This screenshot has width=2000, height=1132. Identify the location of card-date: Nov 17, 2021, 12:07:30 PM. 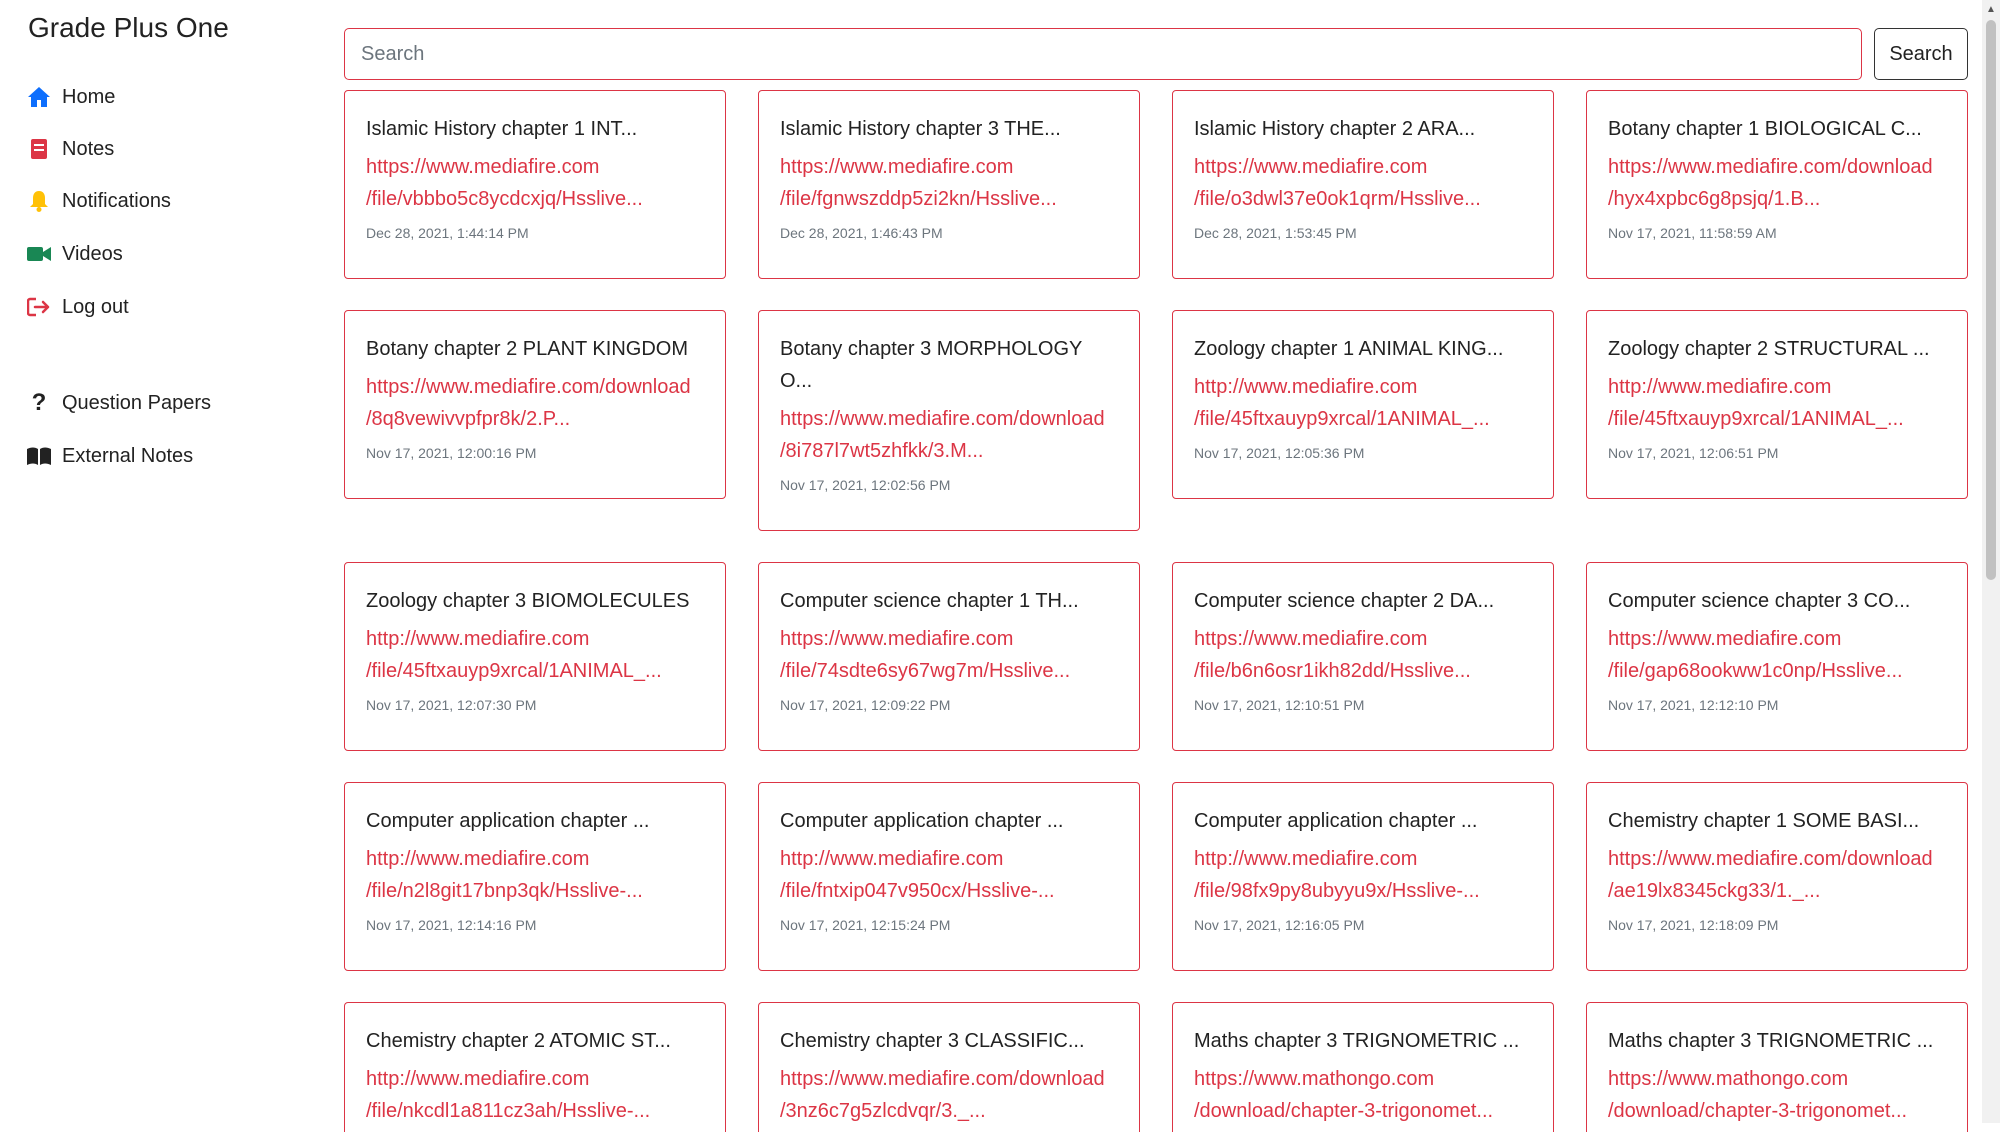
(451, 705).